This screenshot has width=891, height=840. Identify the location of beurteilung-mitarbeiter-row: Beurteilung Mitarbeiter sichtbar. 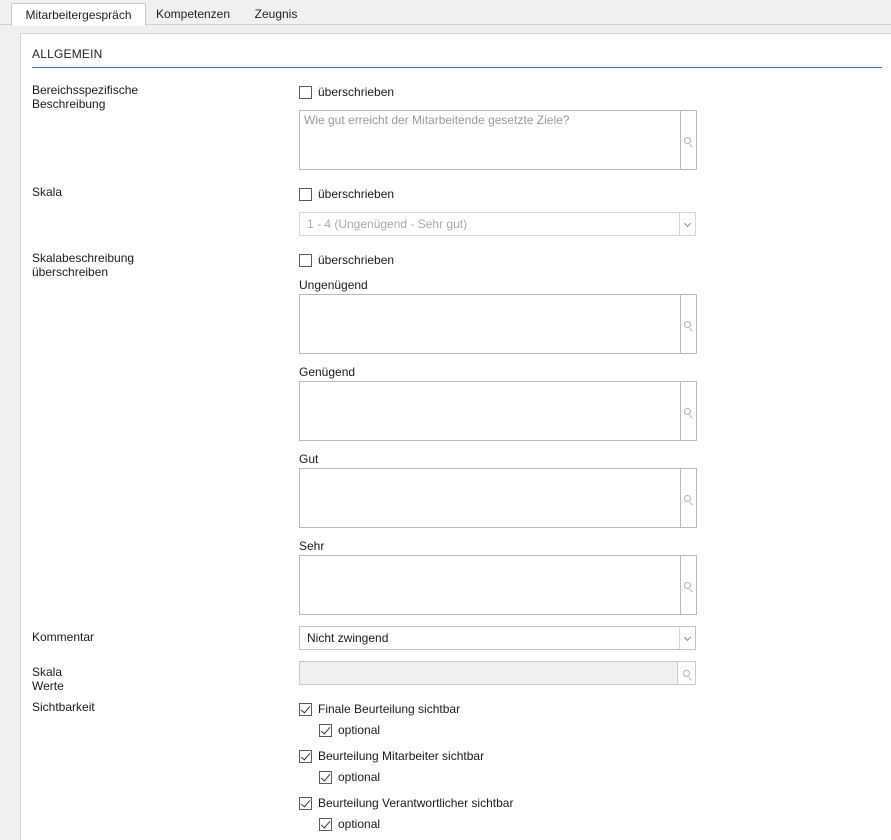
(391, 756).